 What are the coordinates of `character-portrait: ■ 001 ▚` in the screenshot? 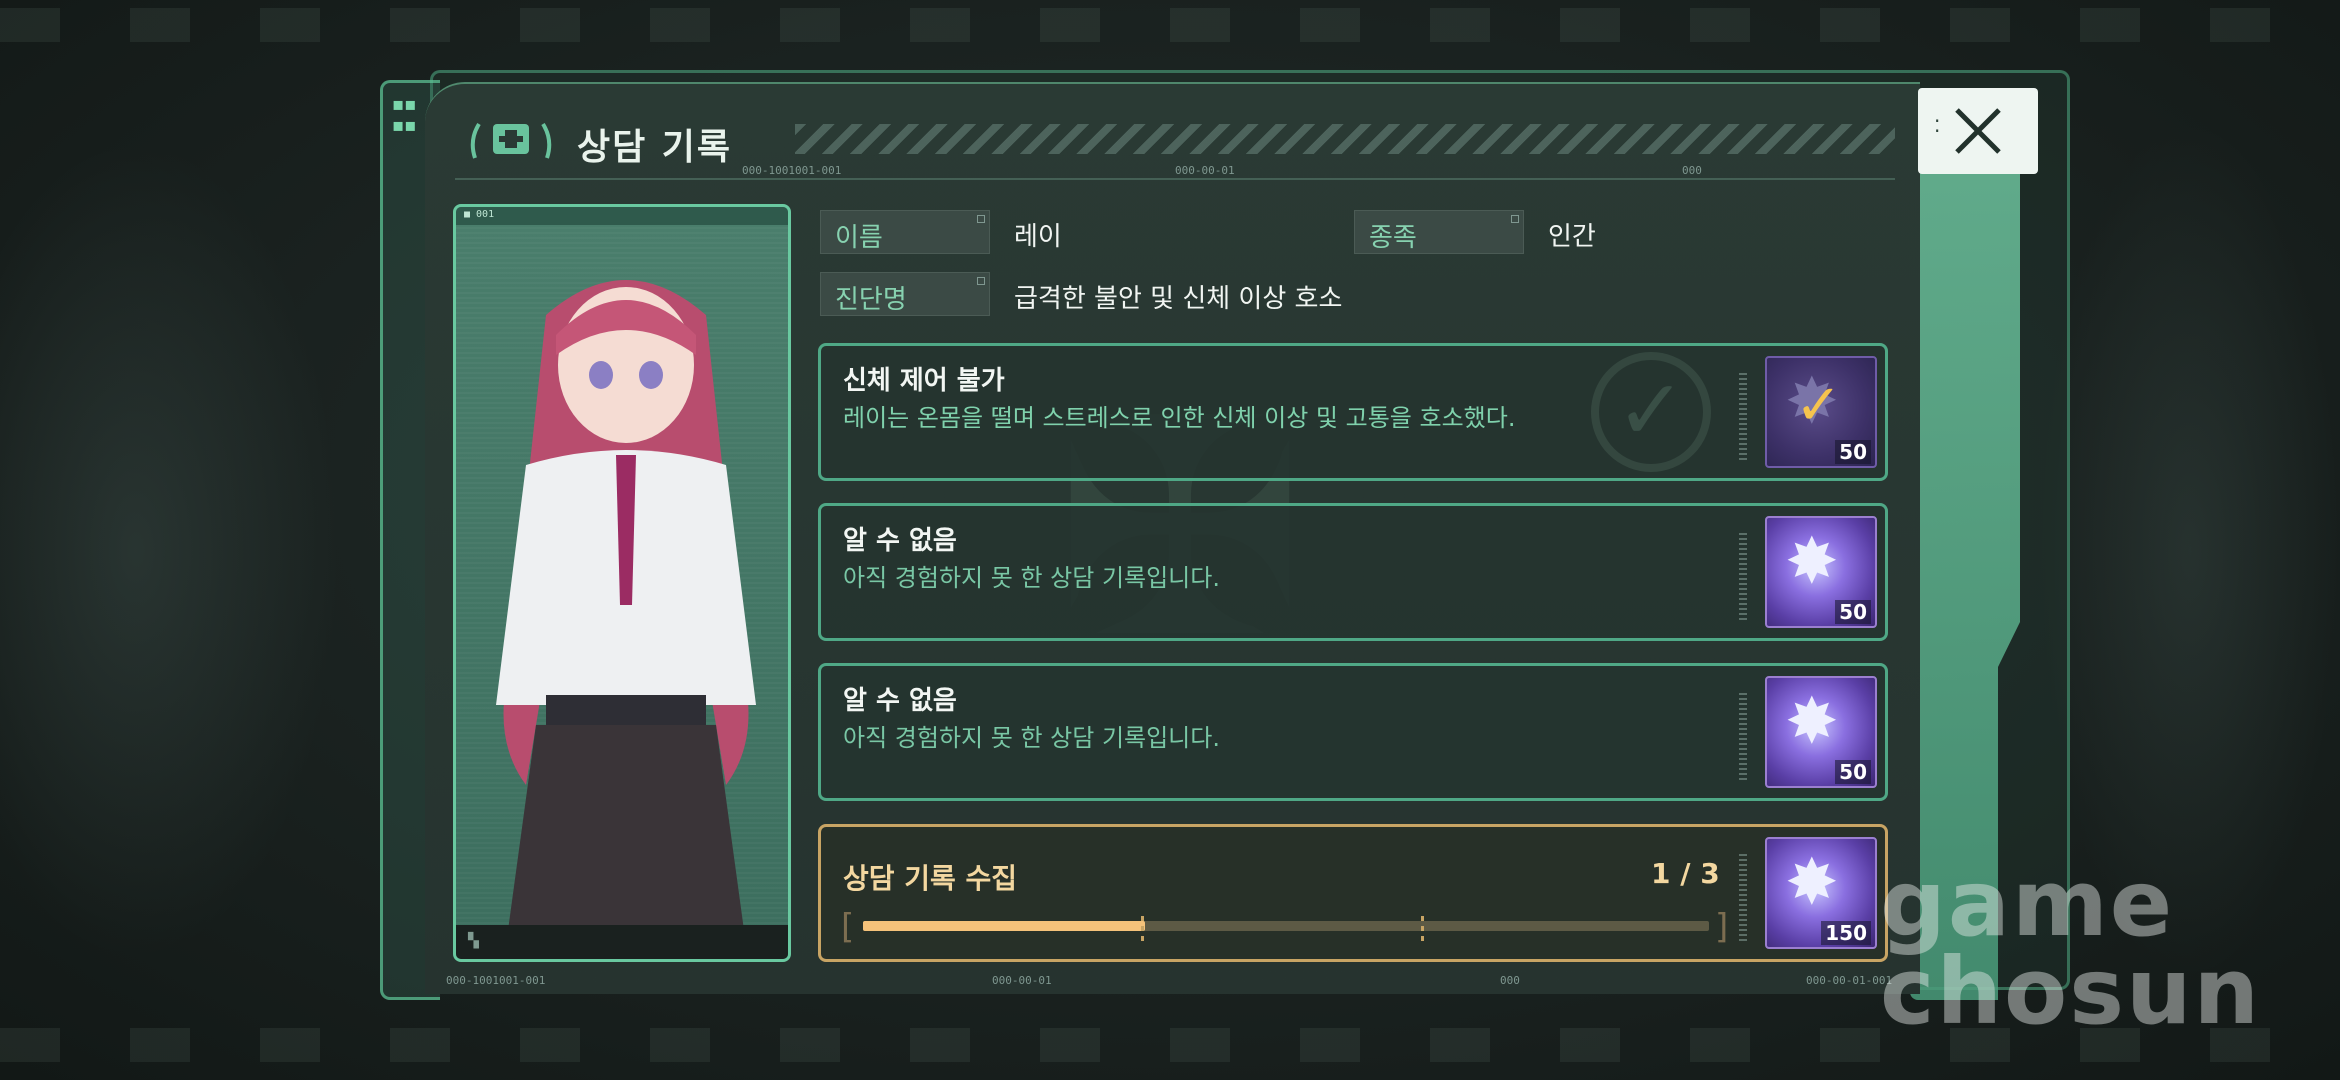 It's located at (622, 583).